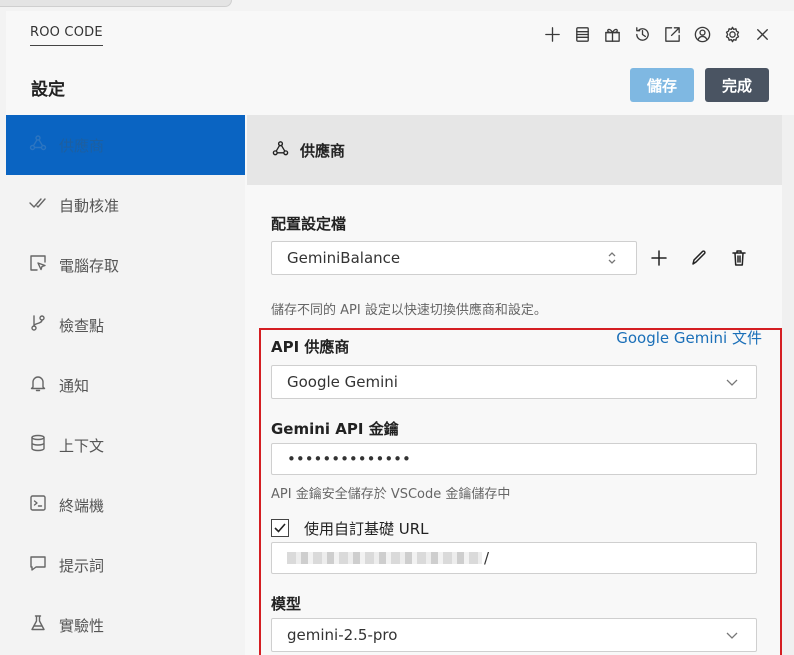 This screenshot has width=794, height=655. I want to click on section-header: 供應商, so click(514, 150).